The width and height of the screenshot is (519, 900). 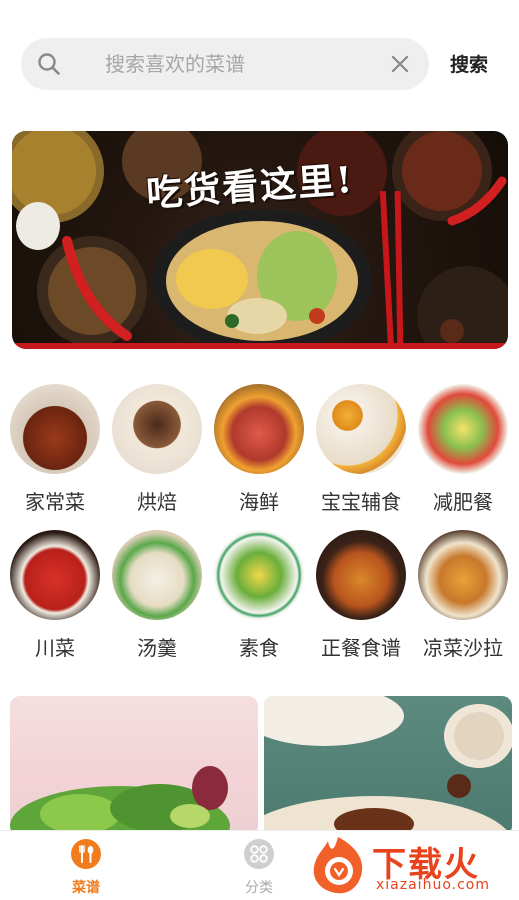 I want to click on search-row: 搜索, so click(x=261, y=64).